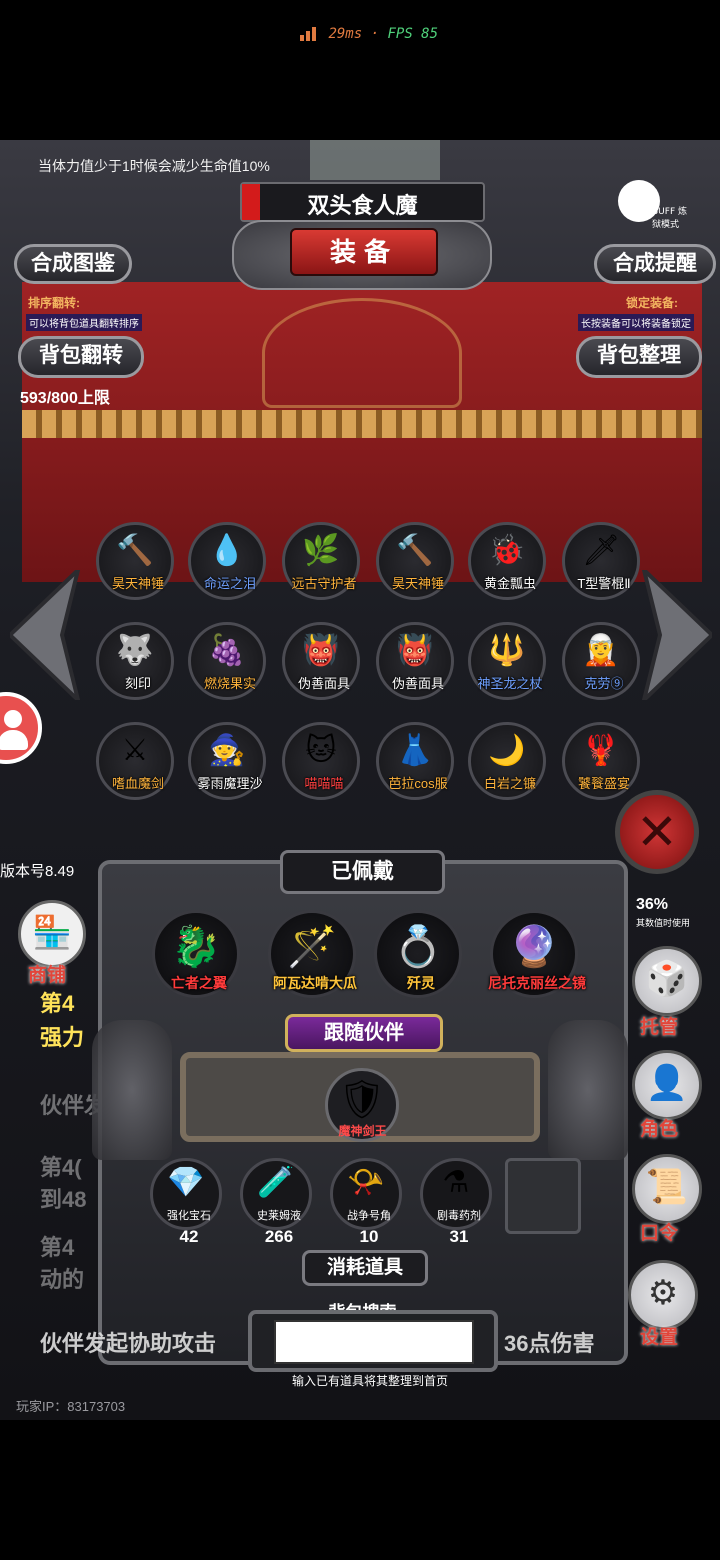  I want to click on inventory-slot: 🐞 黄金瓢虫, so click(507, 561).